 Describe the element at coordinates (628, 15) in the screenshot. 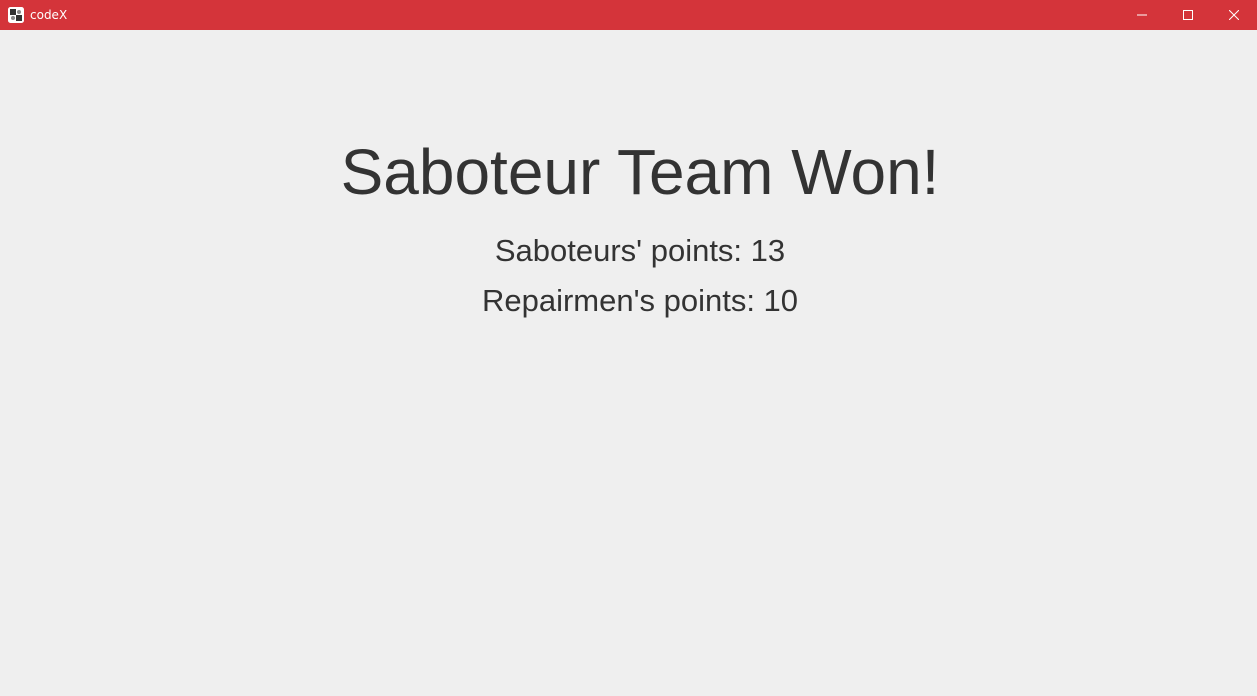

I see `title-bar: codeX` at that location.